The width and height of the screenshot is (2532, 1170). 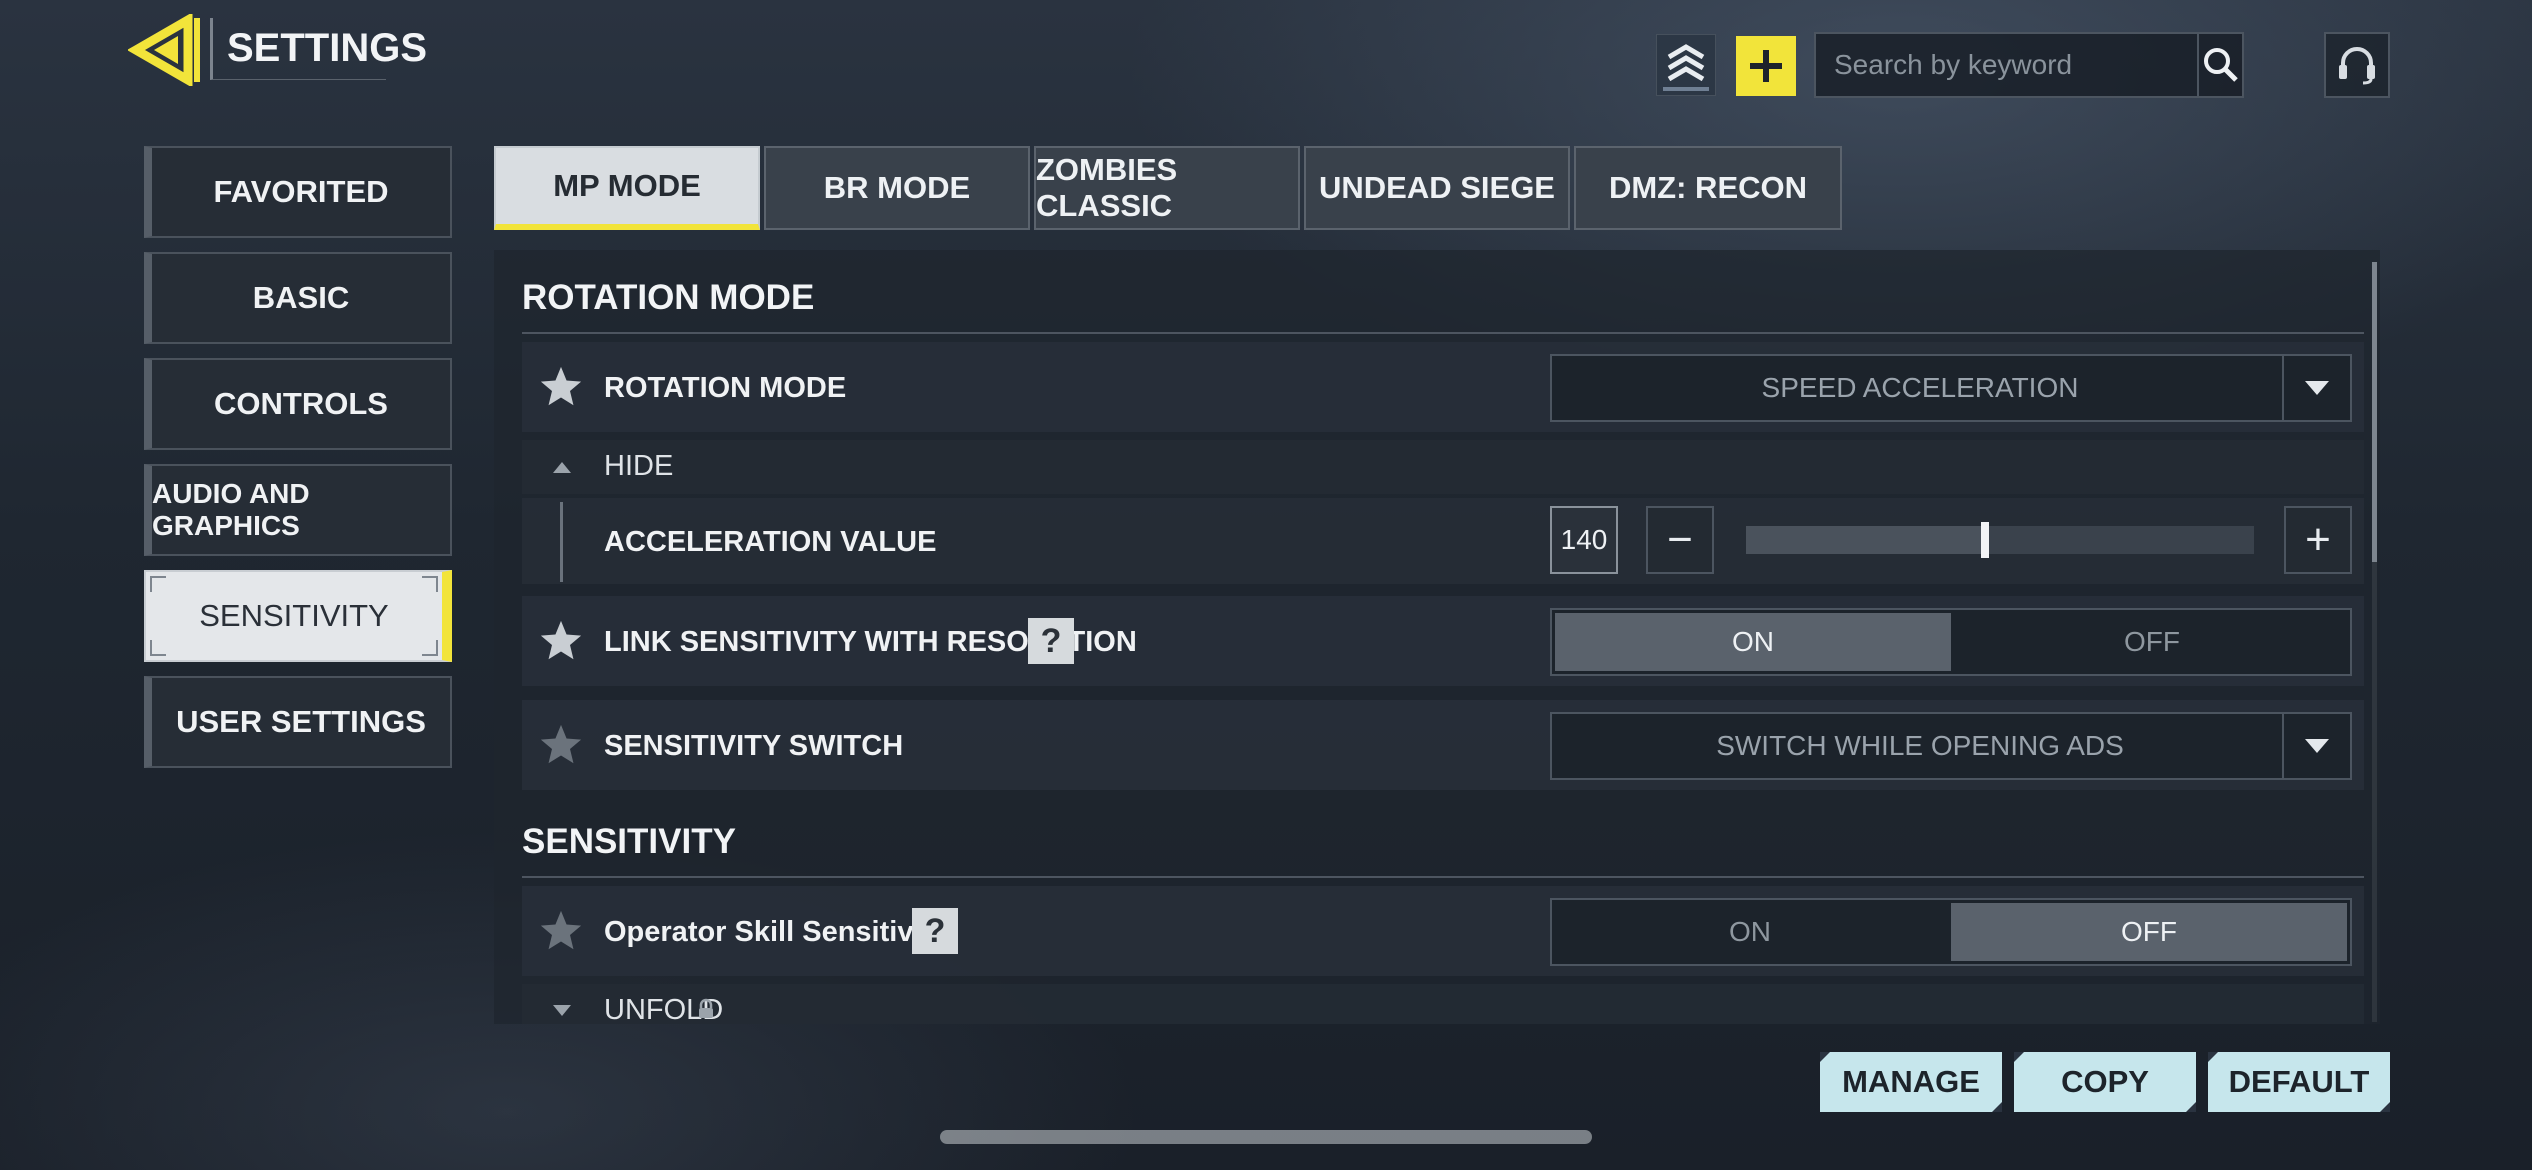 I want to click on page-title-text: SETTINGS, so click(x=327, y=48).